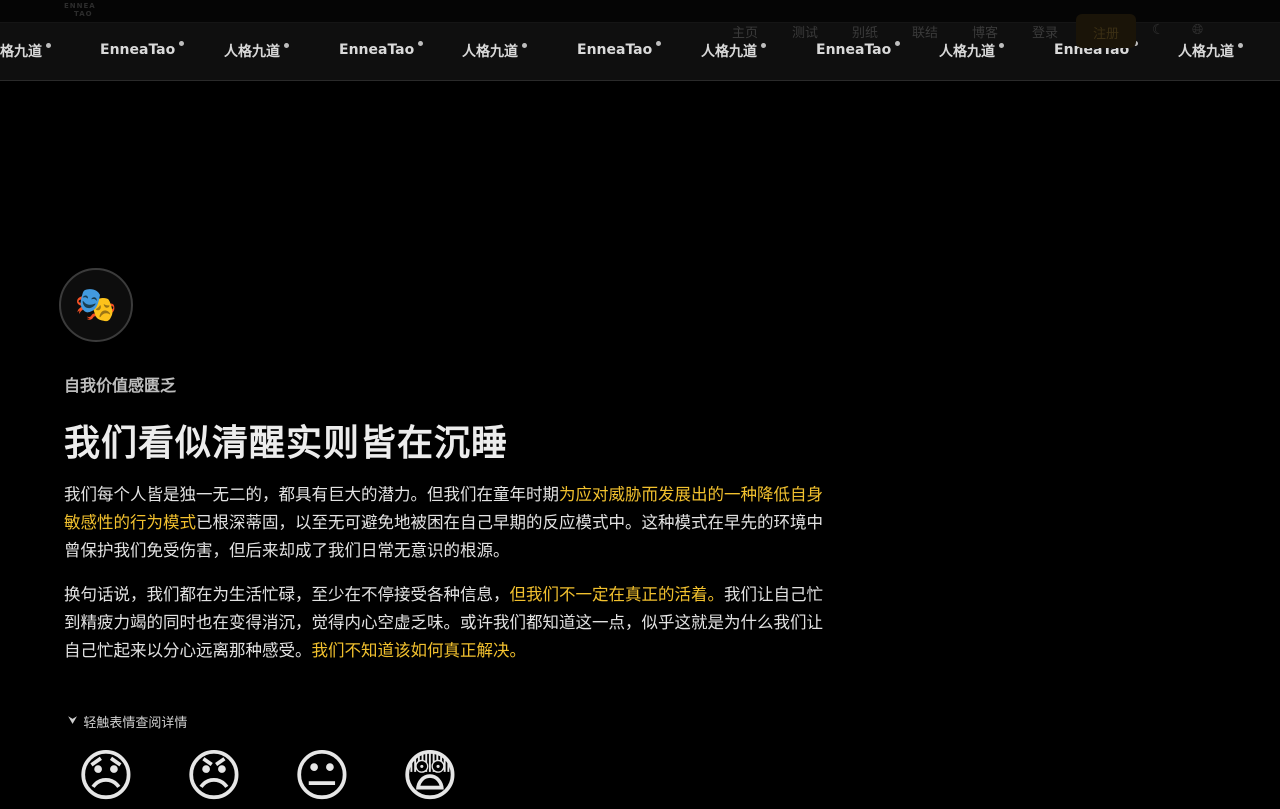 The image size is (1280, 809). What do you see at coordinates (805, 31) in the screenshot?
I see `nav-test: 测试` at bounding box center [805, 31].